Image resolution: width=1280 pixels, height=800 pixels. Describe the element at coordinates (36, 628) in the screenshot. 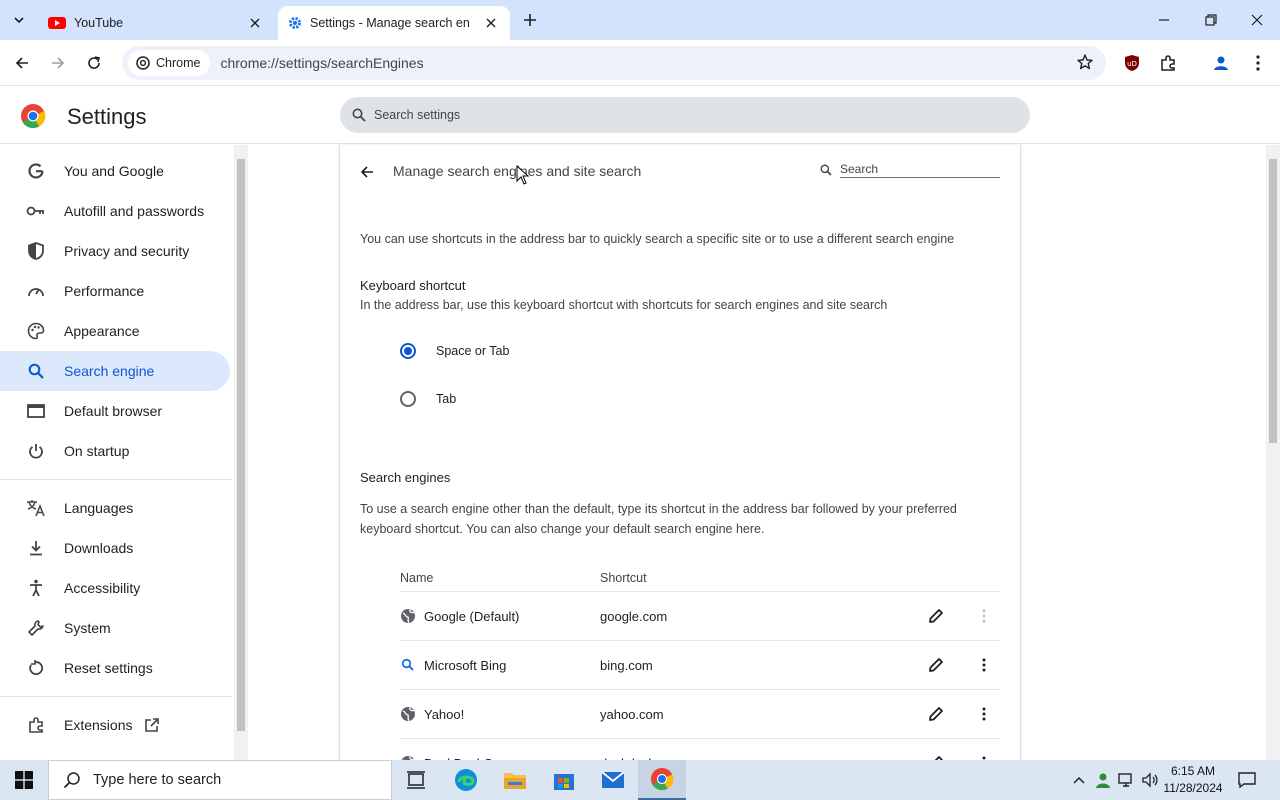

I see `wrench-icon` at that location.